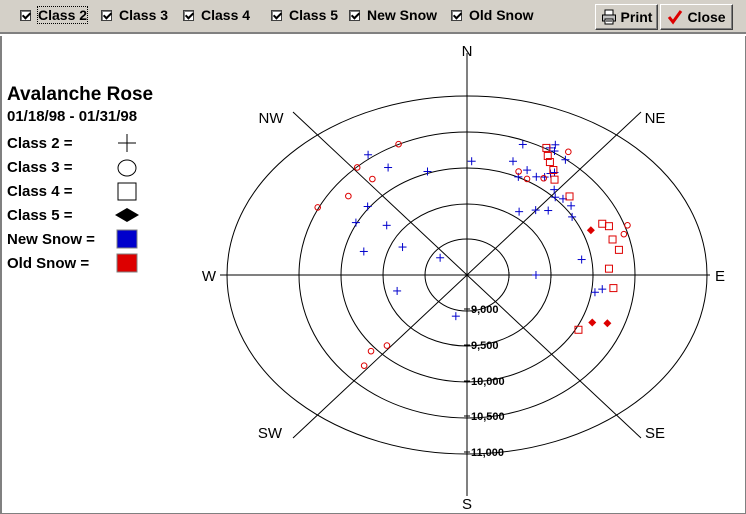  Describe the element at coordinates (501, 15) in the screenshot. I see `old-snow-label: Old Snow` at that location.